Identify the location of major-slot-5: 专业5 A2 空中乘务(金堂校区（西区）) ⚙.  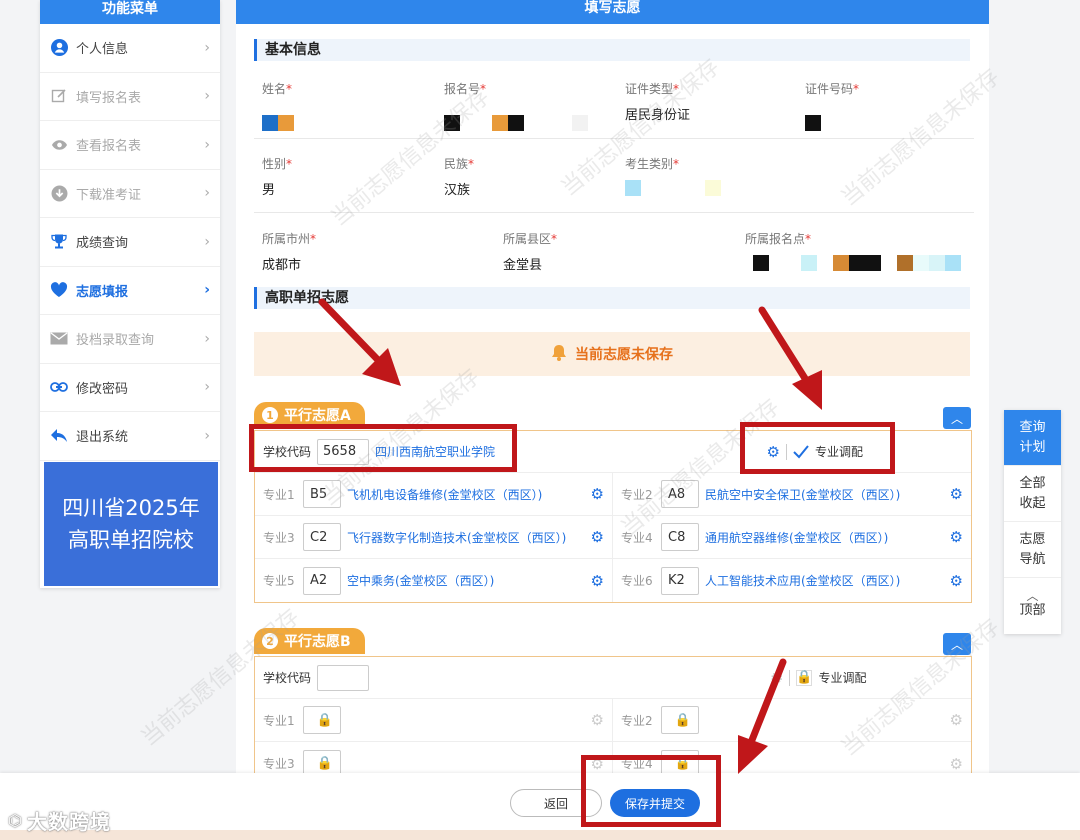
(434, 580).